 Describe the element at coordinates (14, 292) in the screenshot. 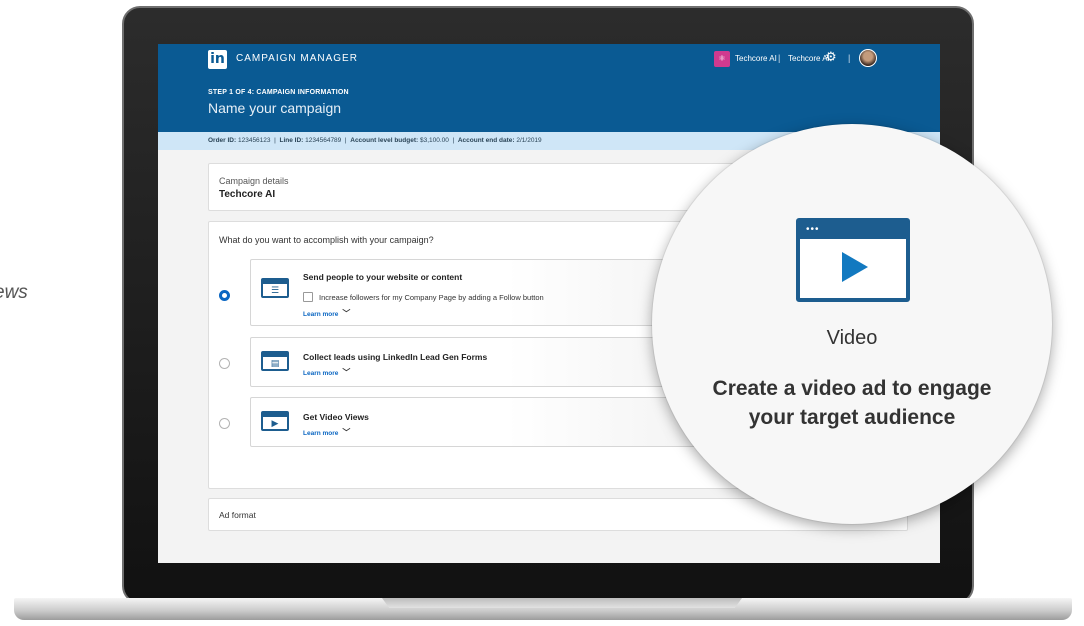

I see `background-caption: ews` at that location.